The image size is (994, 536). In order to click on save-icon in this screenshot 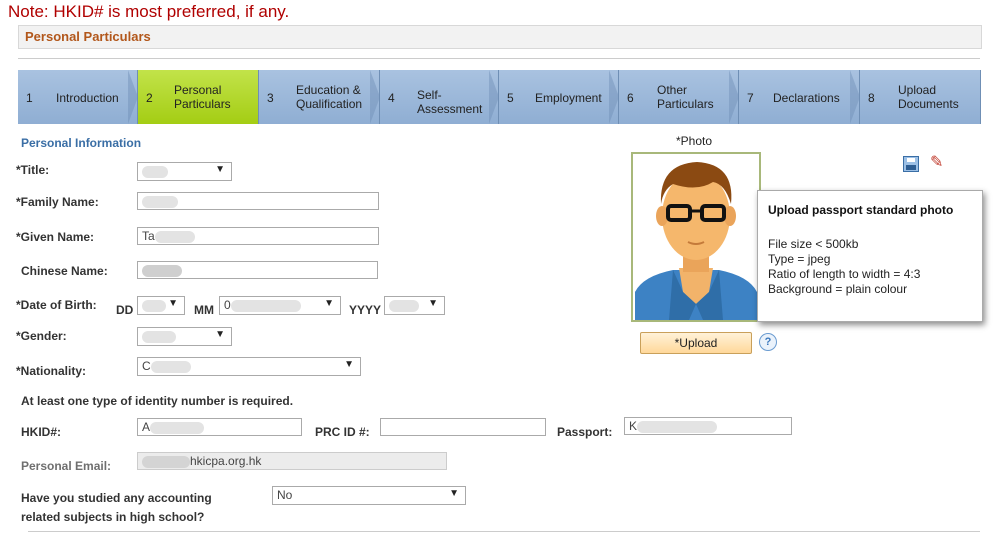, I will do `click(911, 164)`.